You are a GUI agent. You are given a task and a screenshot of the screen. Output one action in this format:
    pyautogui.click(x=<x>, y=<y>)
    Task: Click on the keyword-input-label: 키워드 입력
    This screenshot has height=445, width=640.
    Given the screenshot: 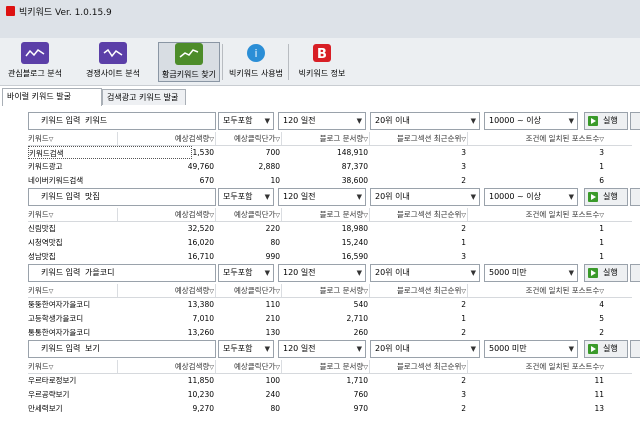 What is the action you would take?
    pyautogui.click(x=61, y=120)
    